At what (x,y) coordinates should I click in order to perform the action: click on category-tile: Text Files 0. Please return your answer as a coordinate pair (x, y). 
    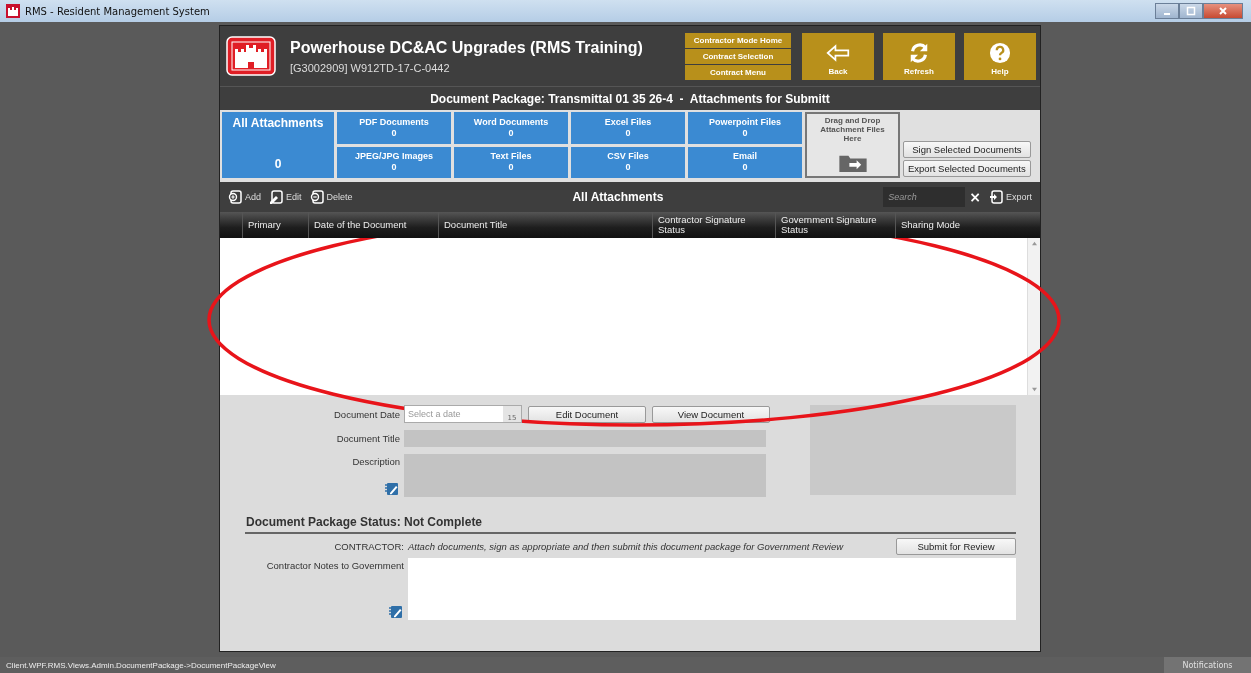
    Looking at the image, I should click on (511, 162).